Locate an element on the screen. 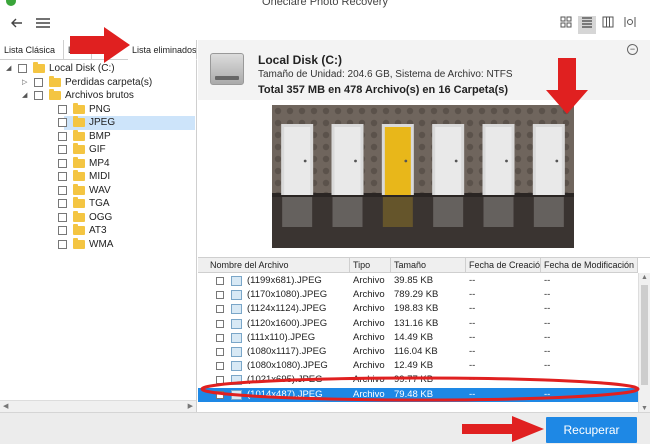 The image size is (650, 444). tree-item: GIF is located at coordinates (97, 150).